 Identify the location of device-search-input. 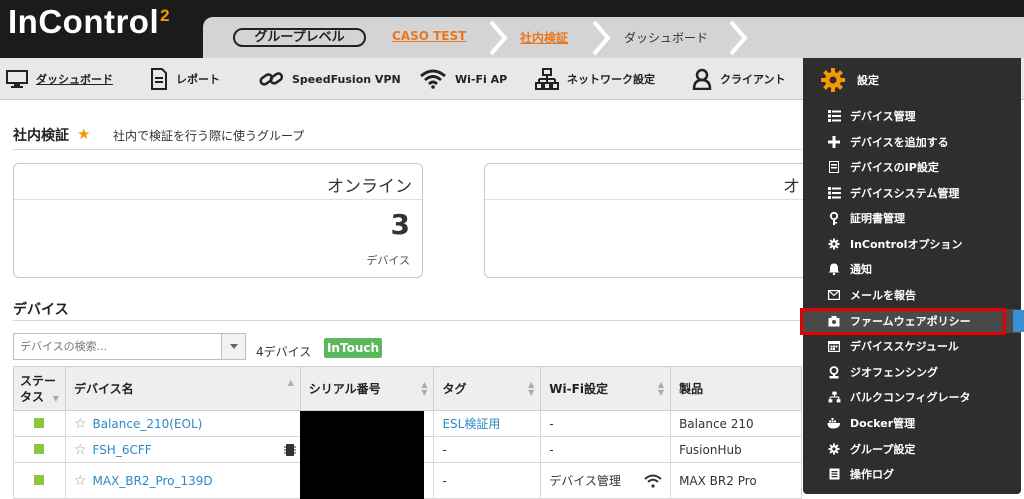
(116, 346).